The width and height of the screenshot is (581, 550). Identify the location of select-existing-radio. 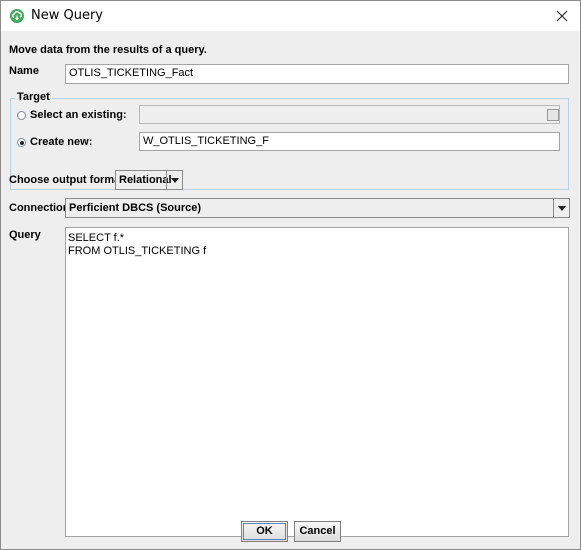
(21, 115).